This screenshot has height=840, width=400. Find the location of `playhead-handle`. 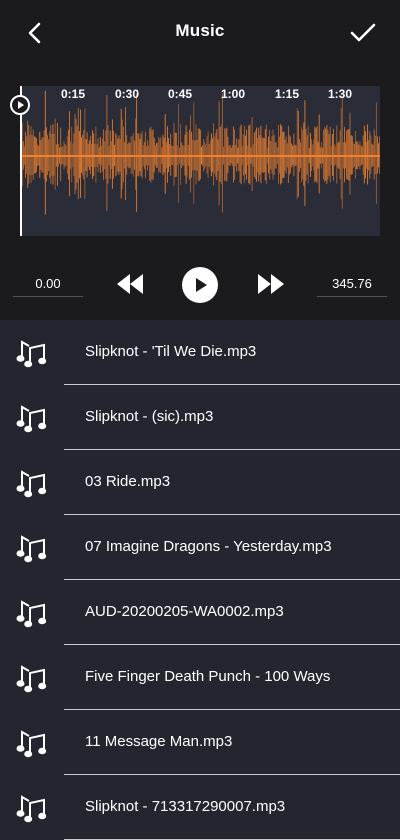

playhead-handle is located at coordinates (20, 105).